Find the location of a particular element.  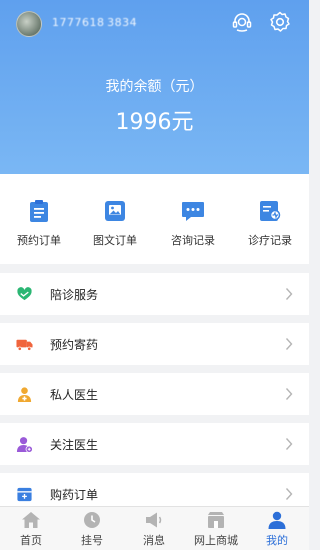

menu-item-followed-doctors: 关注医生 is located at coordinates (154, 444).